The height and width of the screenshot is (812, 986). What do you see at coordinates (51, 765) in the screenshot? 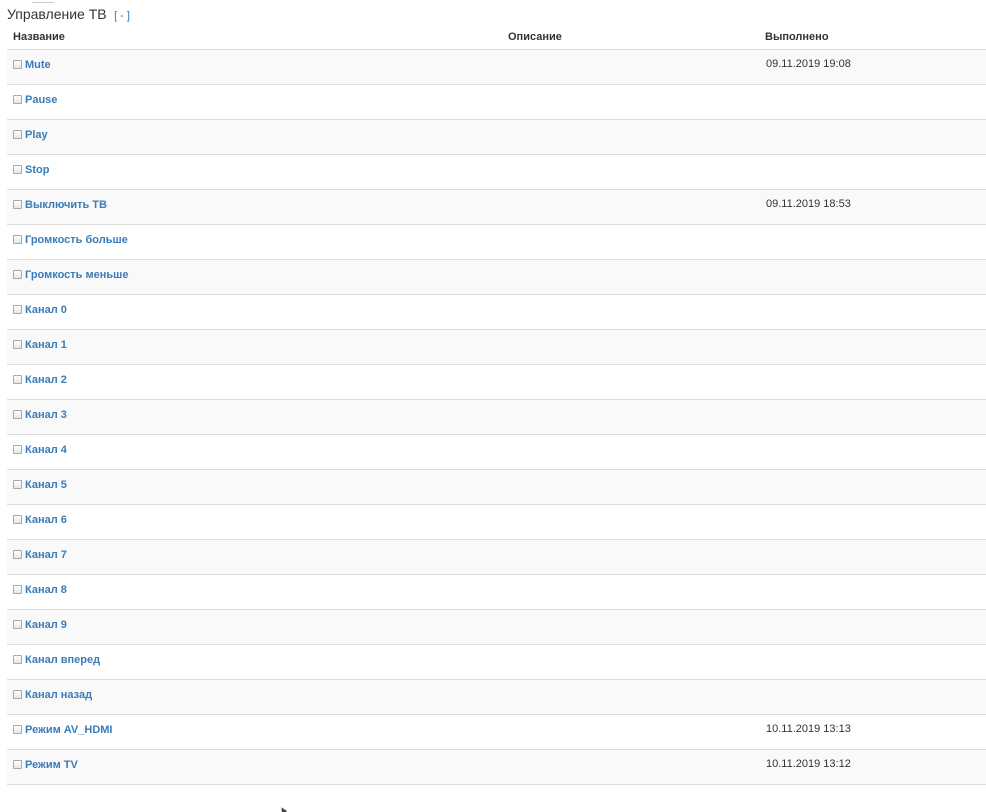
I see `command-link: Режим TV` at bounding box center [51, 765].